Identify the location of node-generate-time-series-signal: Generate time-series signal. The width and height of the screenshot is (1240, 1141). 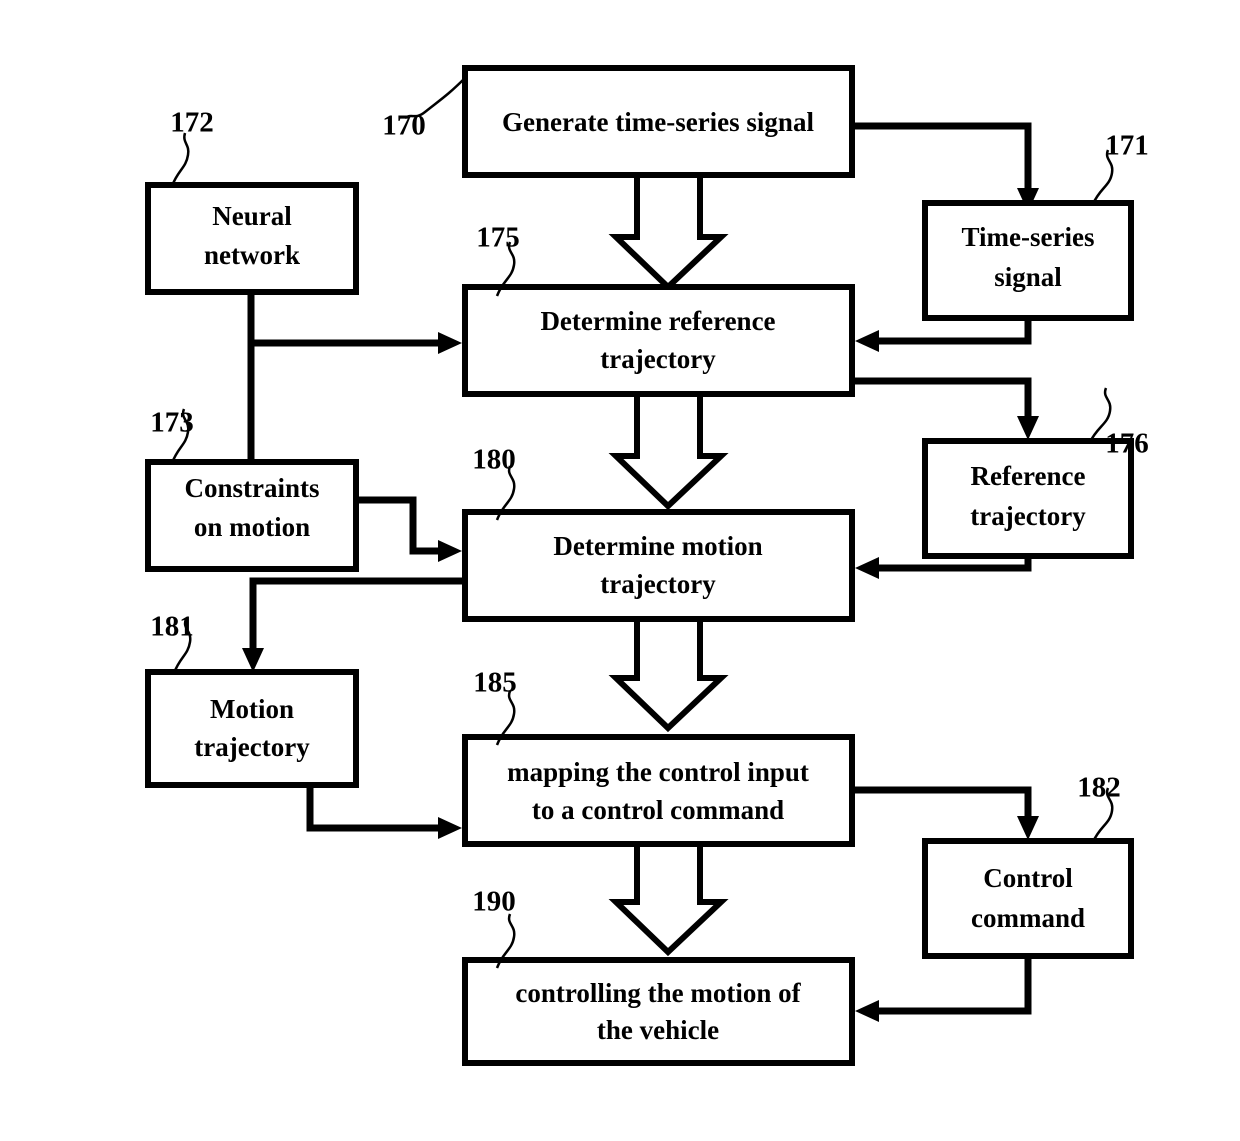
(658, 121).